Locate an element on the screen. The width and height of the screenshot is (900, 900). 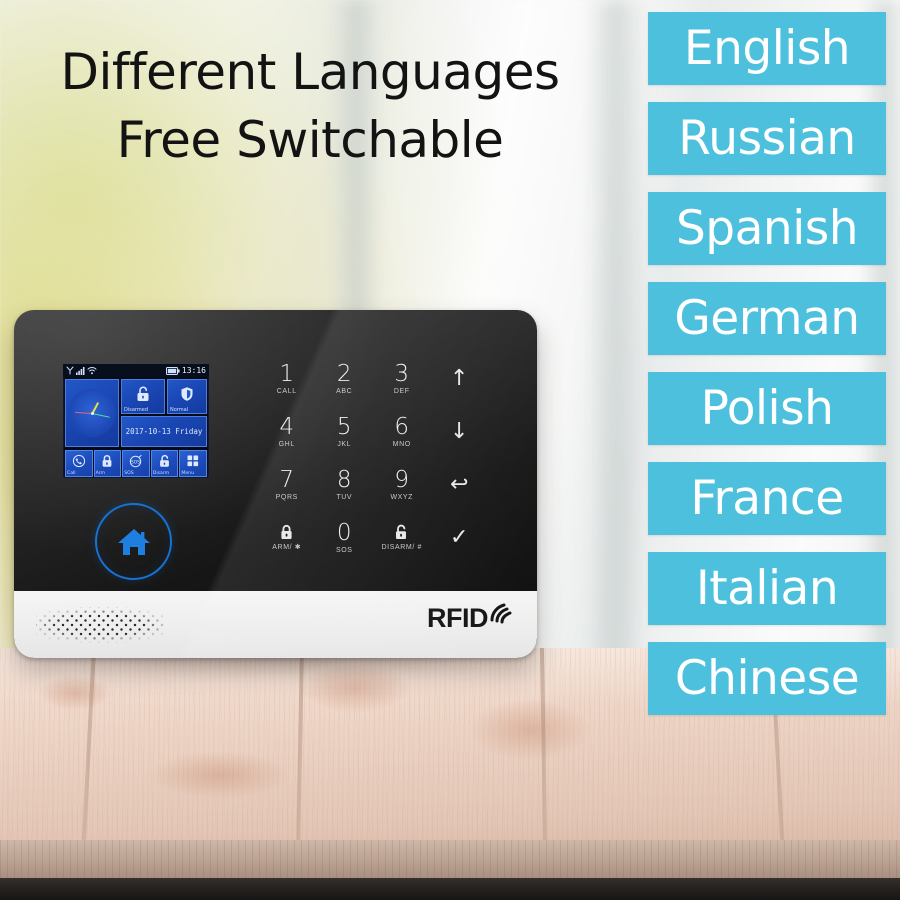
key-9: 9 WXYZ is located at coordinates (402, 484).